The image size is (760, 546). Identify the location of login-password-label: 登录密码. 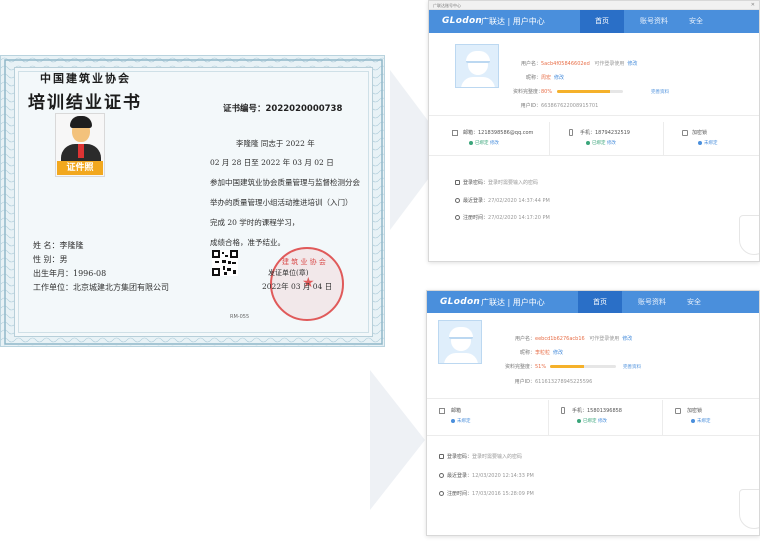
(457, 457).